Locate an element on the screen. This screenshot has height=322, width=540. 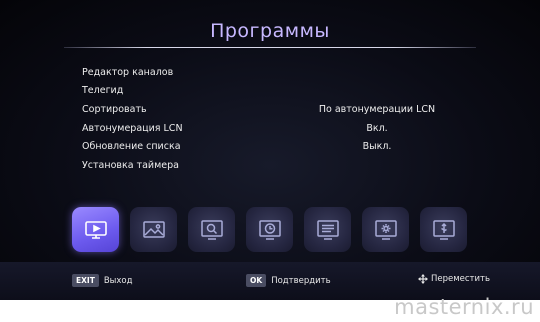
category-tile-time is located at coordinates (269, 229).